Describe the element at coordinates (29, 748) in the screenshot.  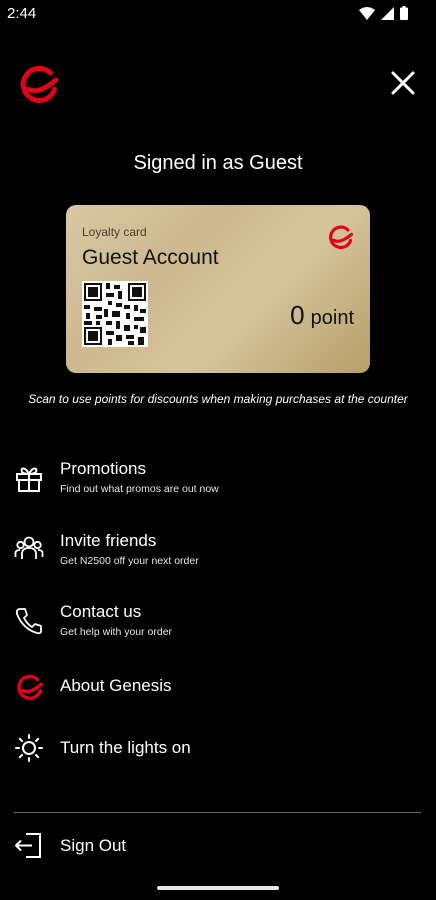
I see `sun-icon` at that location.